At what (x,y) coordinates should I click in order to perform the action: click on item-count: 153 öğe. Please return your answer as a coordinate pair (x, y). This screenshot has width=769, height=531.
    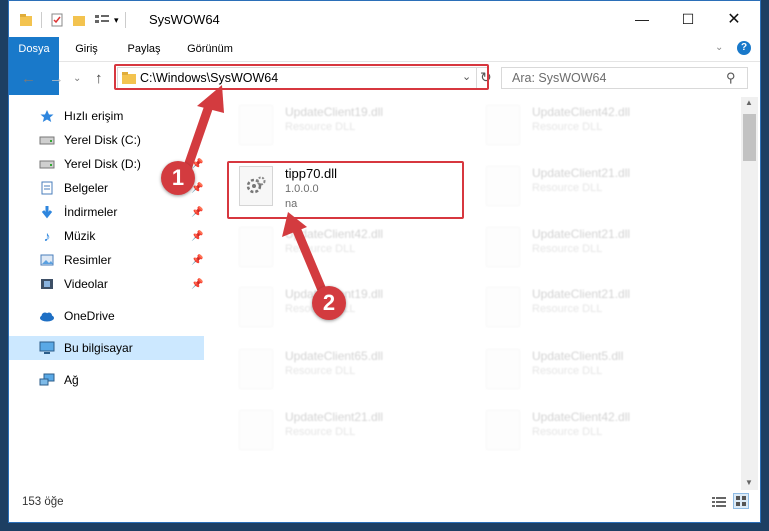
    Looking at the image, I should click on (43, 502).